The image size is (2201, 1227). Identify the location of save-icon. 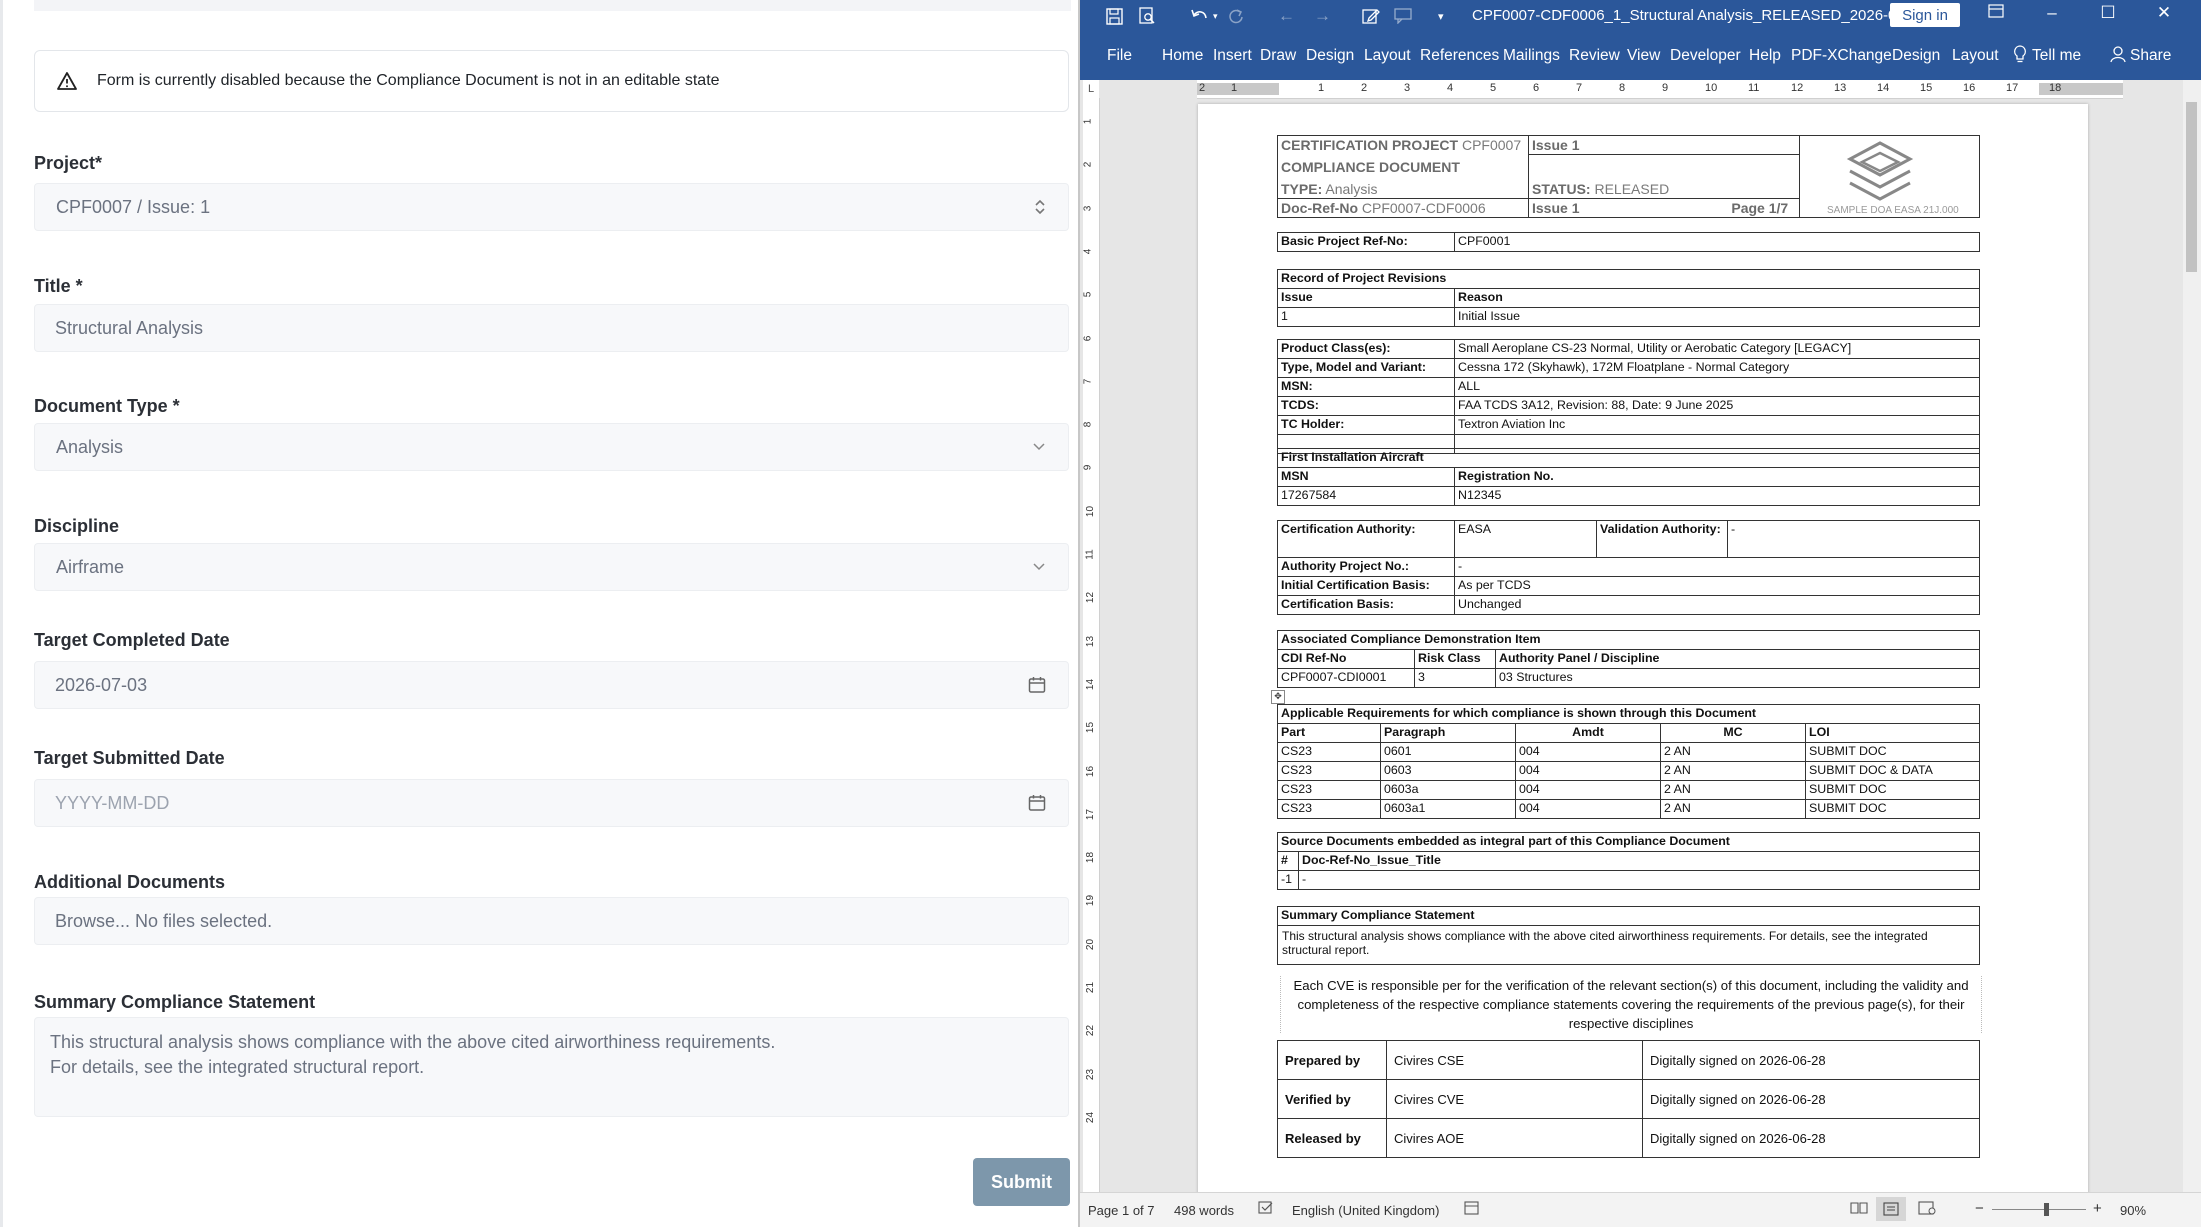
(1114, 16).